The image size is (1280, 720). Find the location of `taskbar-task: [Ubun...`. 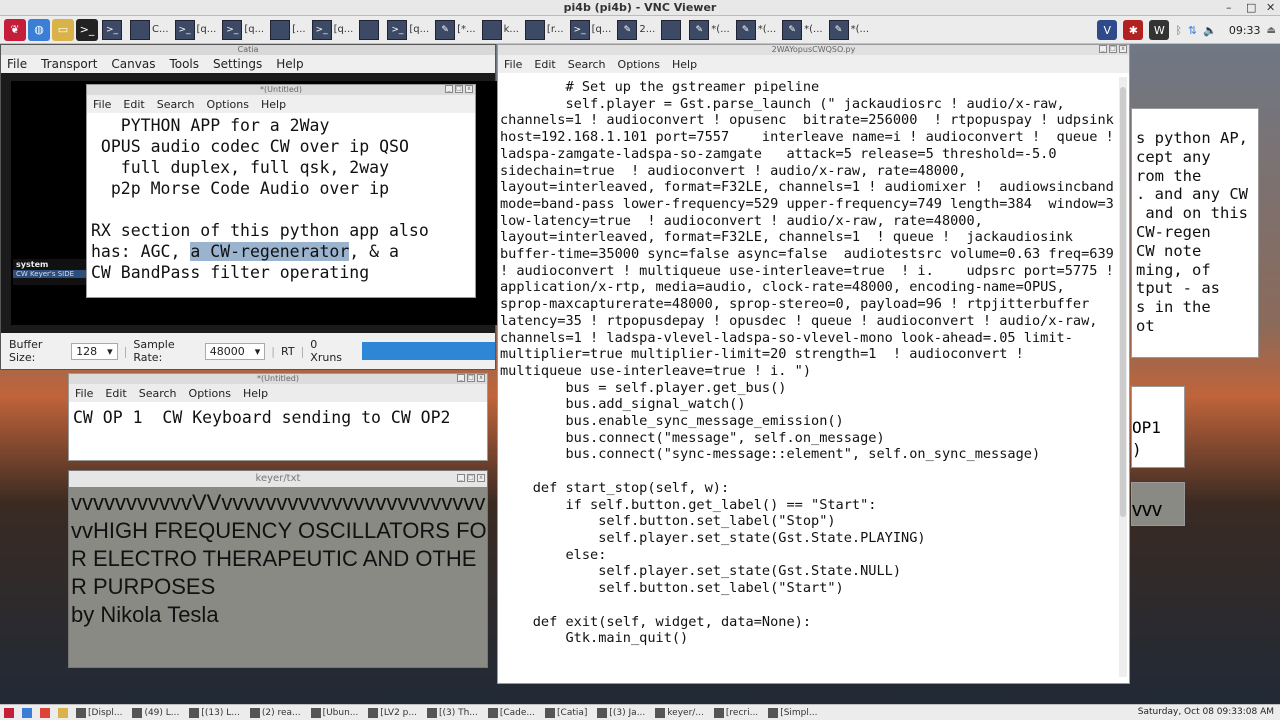

taskbar-task: [Ubun... is located at coordinates (335, 712).